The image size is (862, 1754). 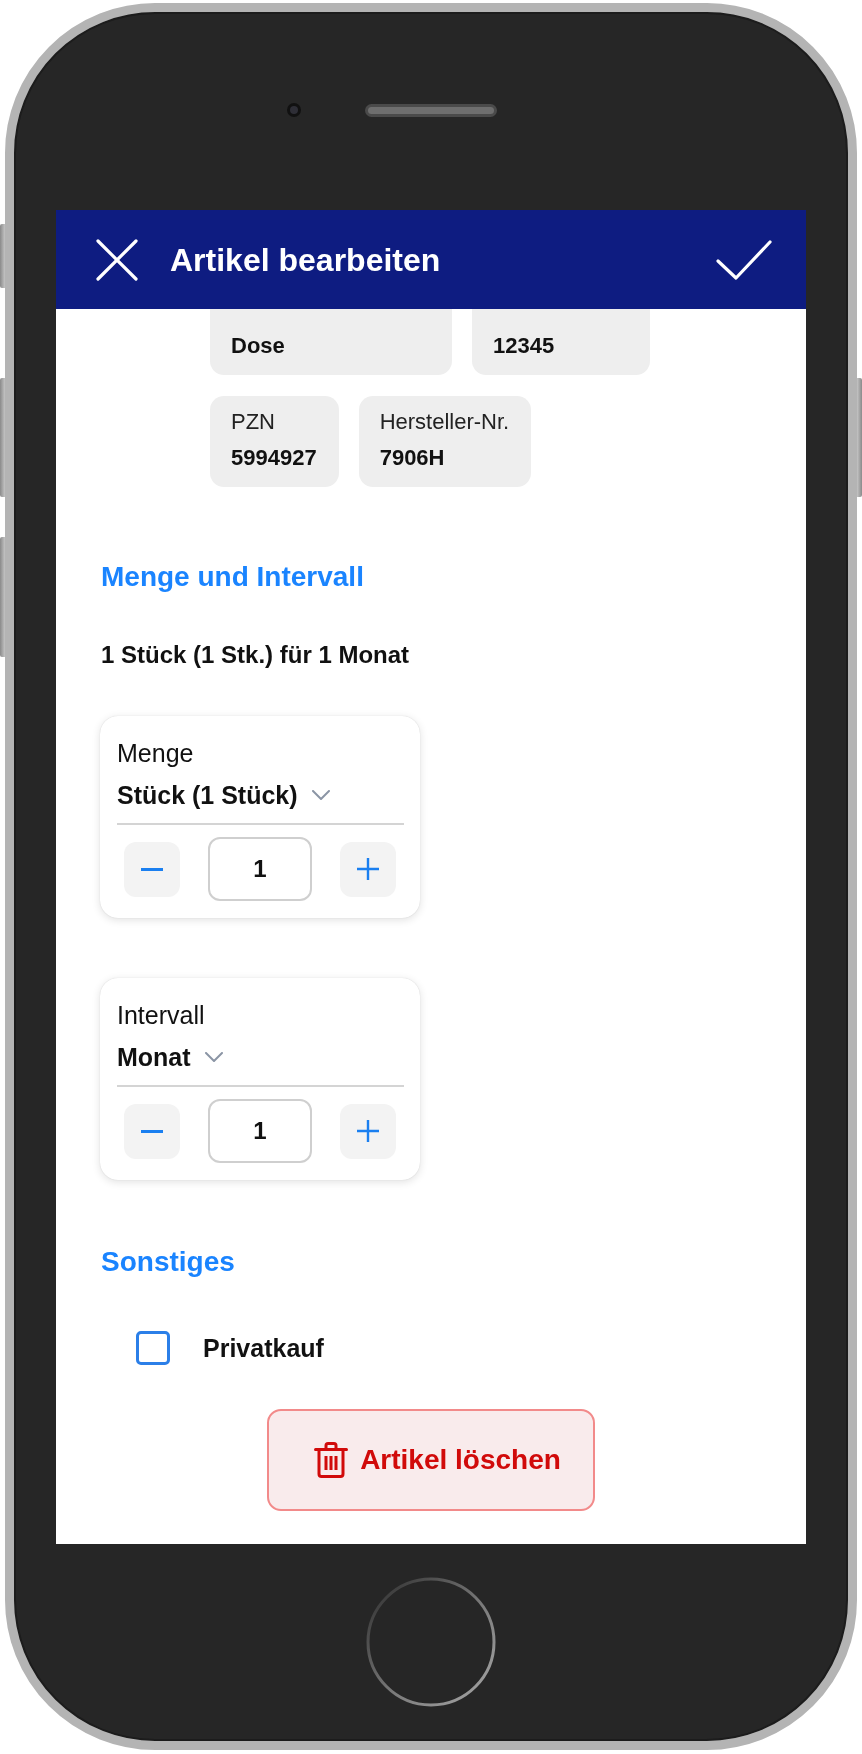 What do you see at coordinates (431, 1642) in the screenshot?
I see `home-button` at bounding box center [431, 1642].